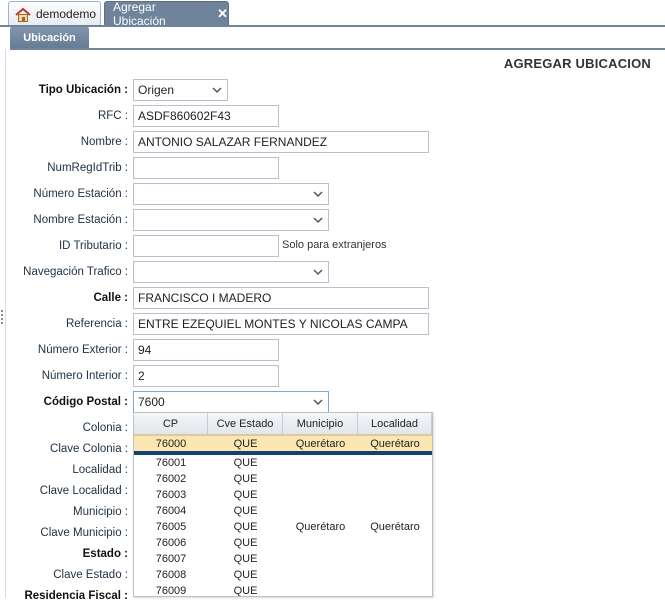 This screenshot has width=665, height=605. I want to click on numero-interior-input: 2, so click(206, 376).